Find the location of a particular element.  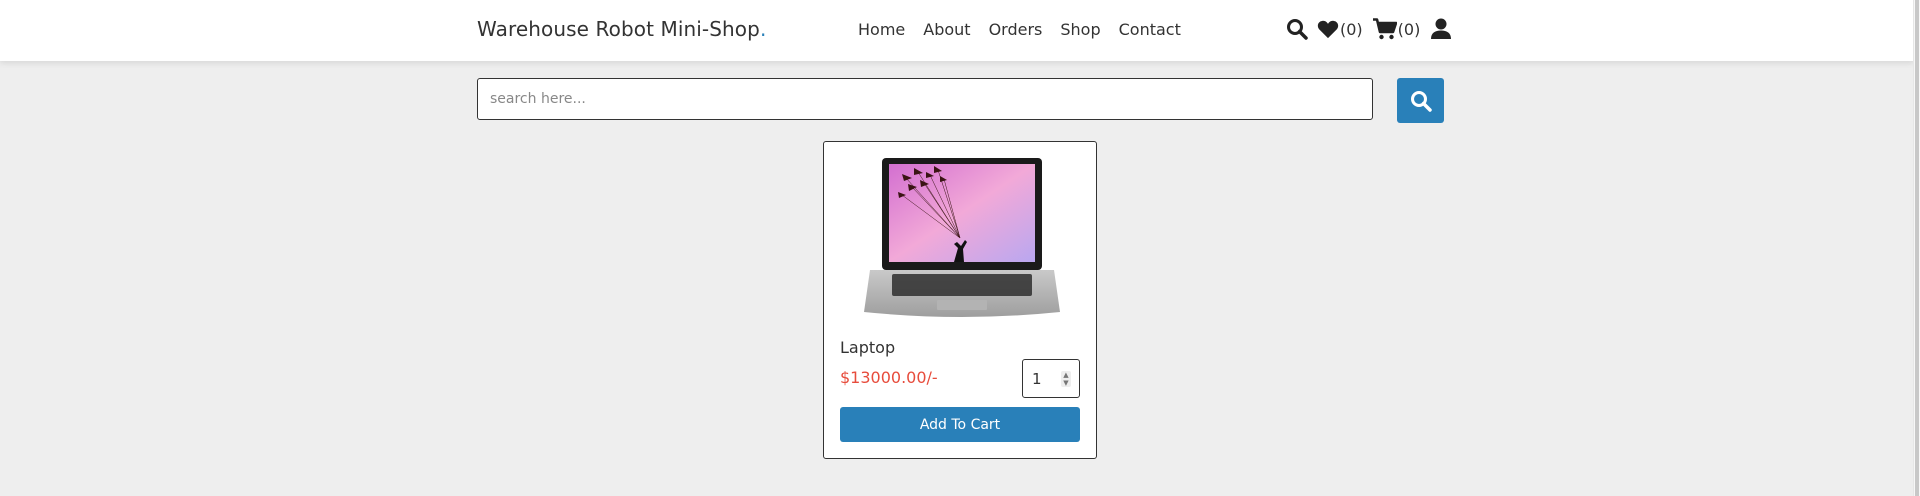

cart-count: (0) is located at coordinates (1409, 29).